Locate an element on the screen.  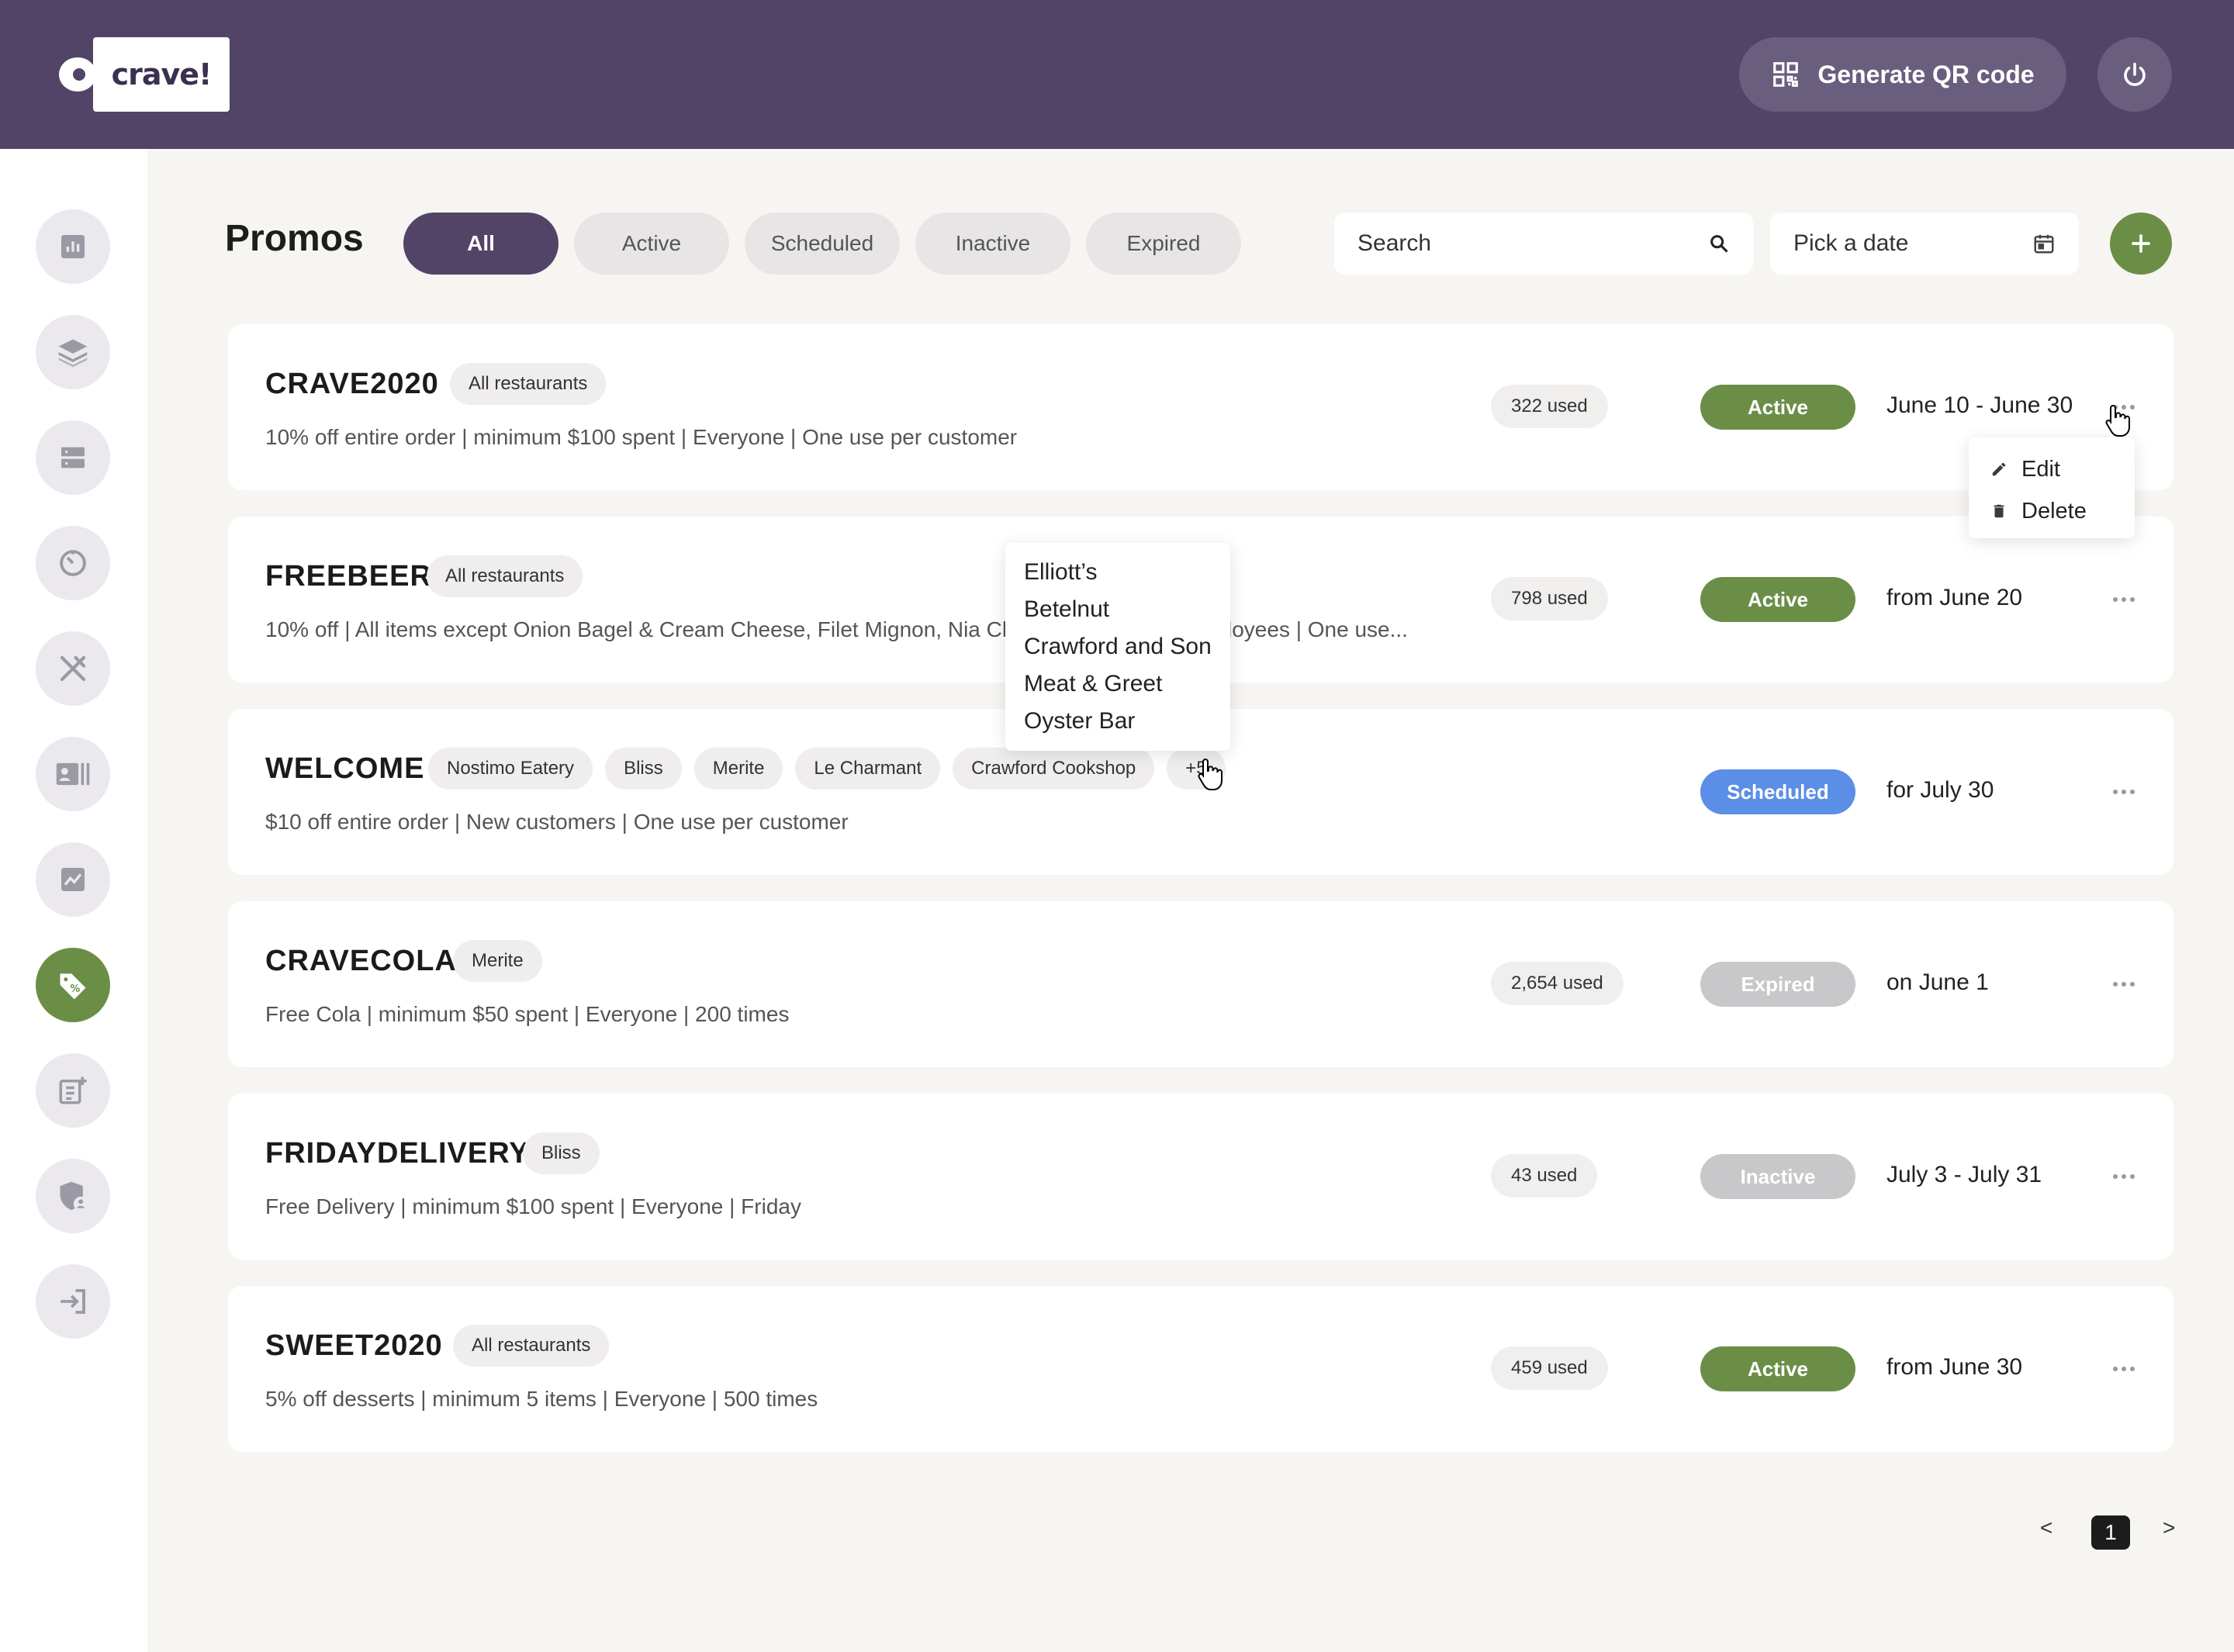
server-icon is located at coordinates (73, 457).